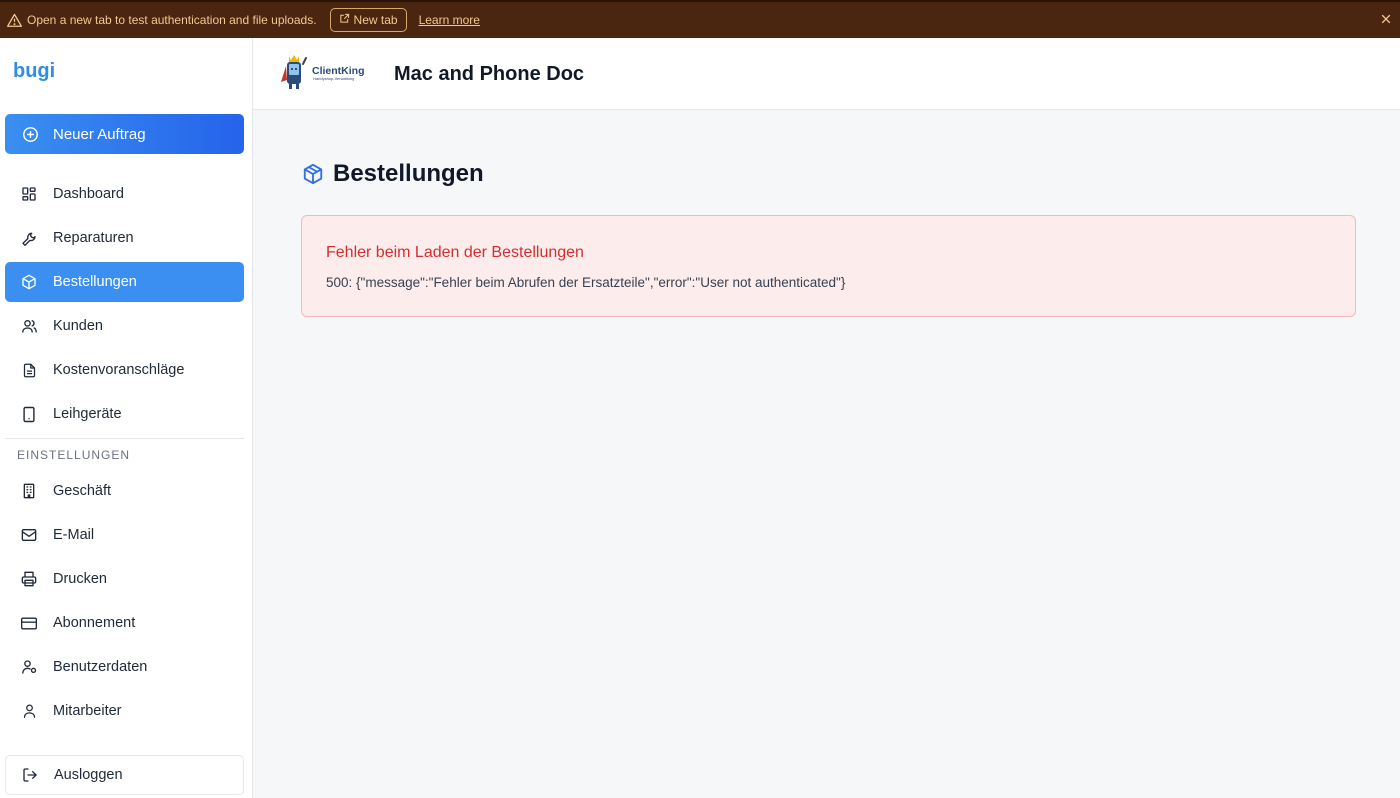 Image resolution: width=1400 pixels, height=798 pixels. I want to click on sidebar-item-label: Leihgeräte, so click(87, 414).